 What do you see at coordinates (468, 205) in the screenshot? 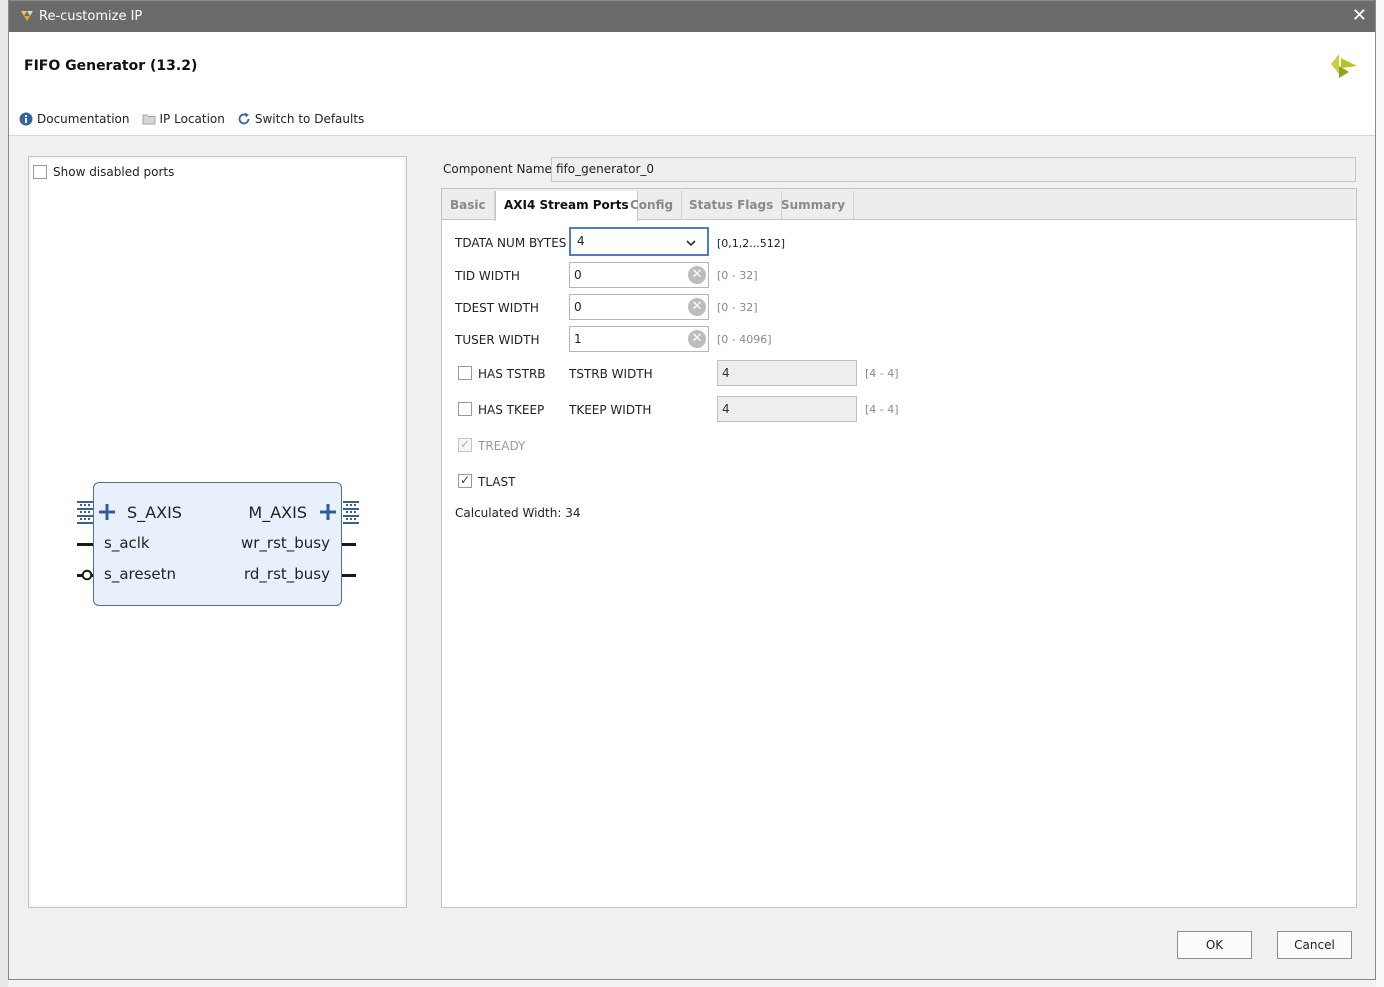
I see `tab-basic: Basic` at bounding box center [468, 205].